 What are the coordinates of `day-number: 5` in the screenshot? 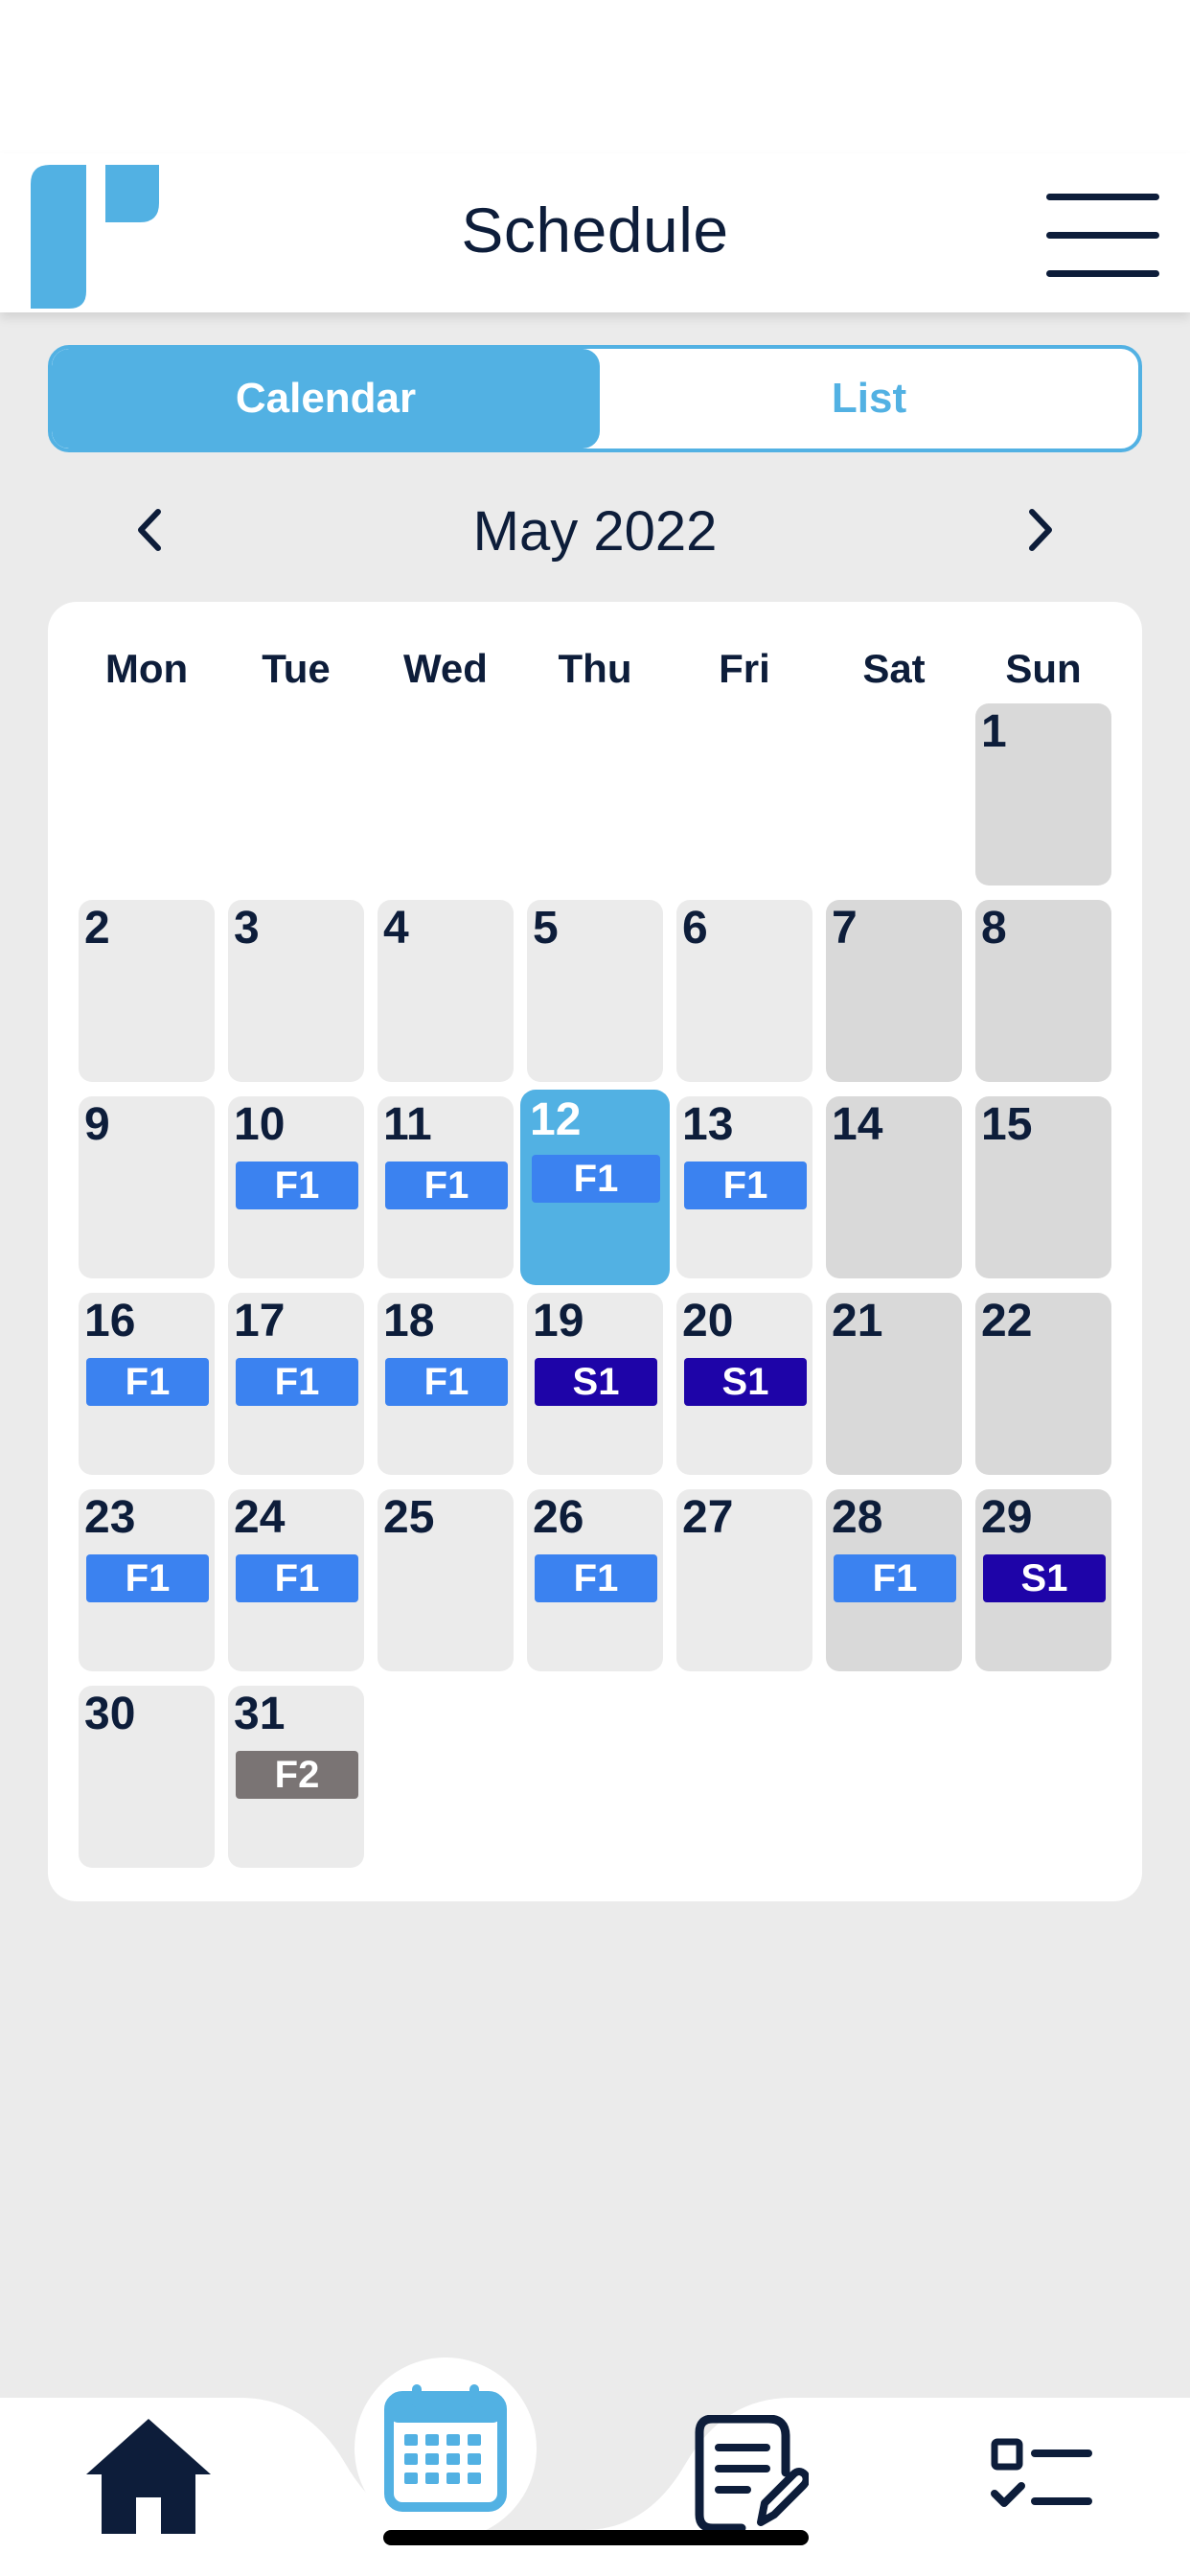 It's located at (546, 928).